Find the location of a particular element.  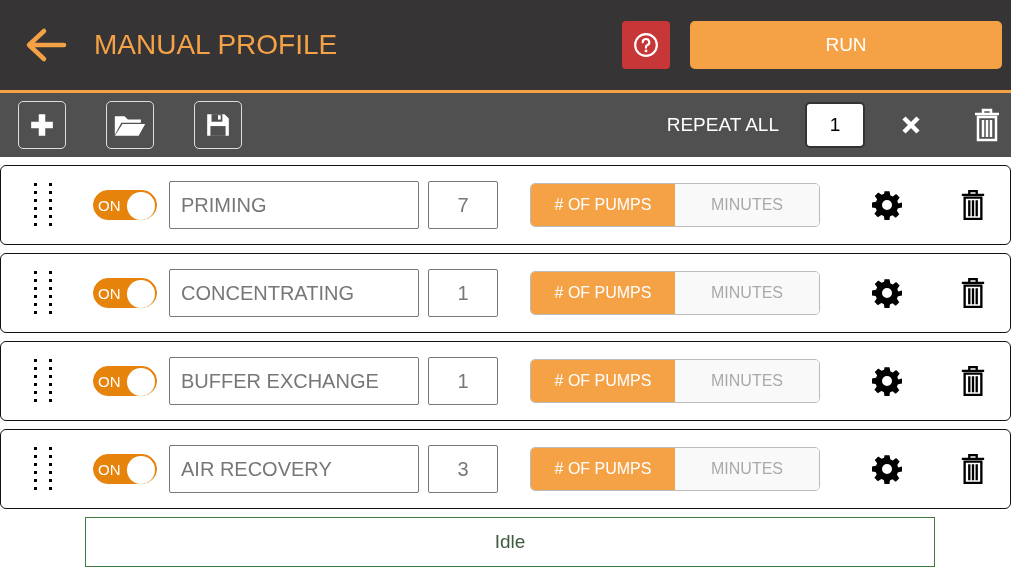

step-name-field: AIR RECOVERY is located at coordinates (294, 469).